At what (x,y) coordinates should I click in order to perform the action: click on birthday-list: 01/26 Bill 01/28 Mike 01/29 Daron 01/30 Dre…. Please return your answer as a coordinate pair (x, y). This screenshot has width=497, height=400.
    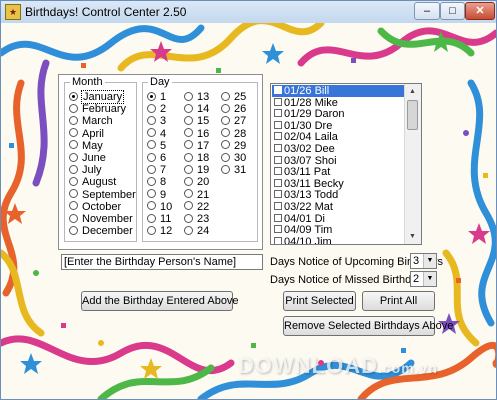
    Looking at the image, I should click on (346, 164).